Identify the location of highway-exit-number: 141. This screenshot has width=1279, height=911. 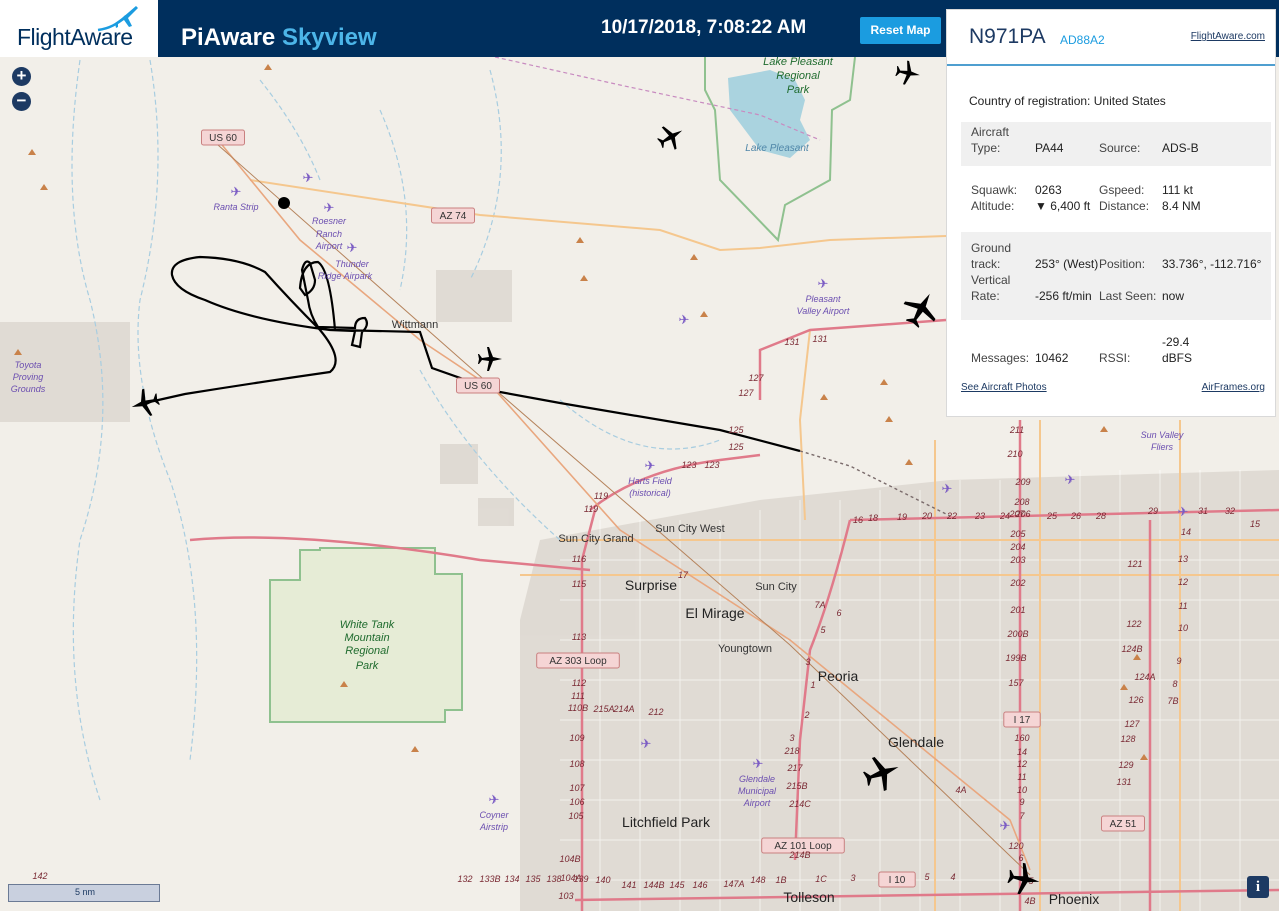
(628, 885).